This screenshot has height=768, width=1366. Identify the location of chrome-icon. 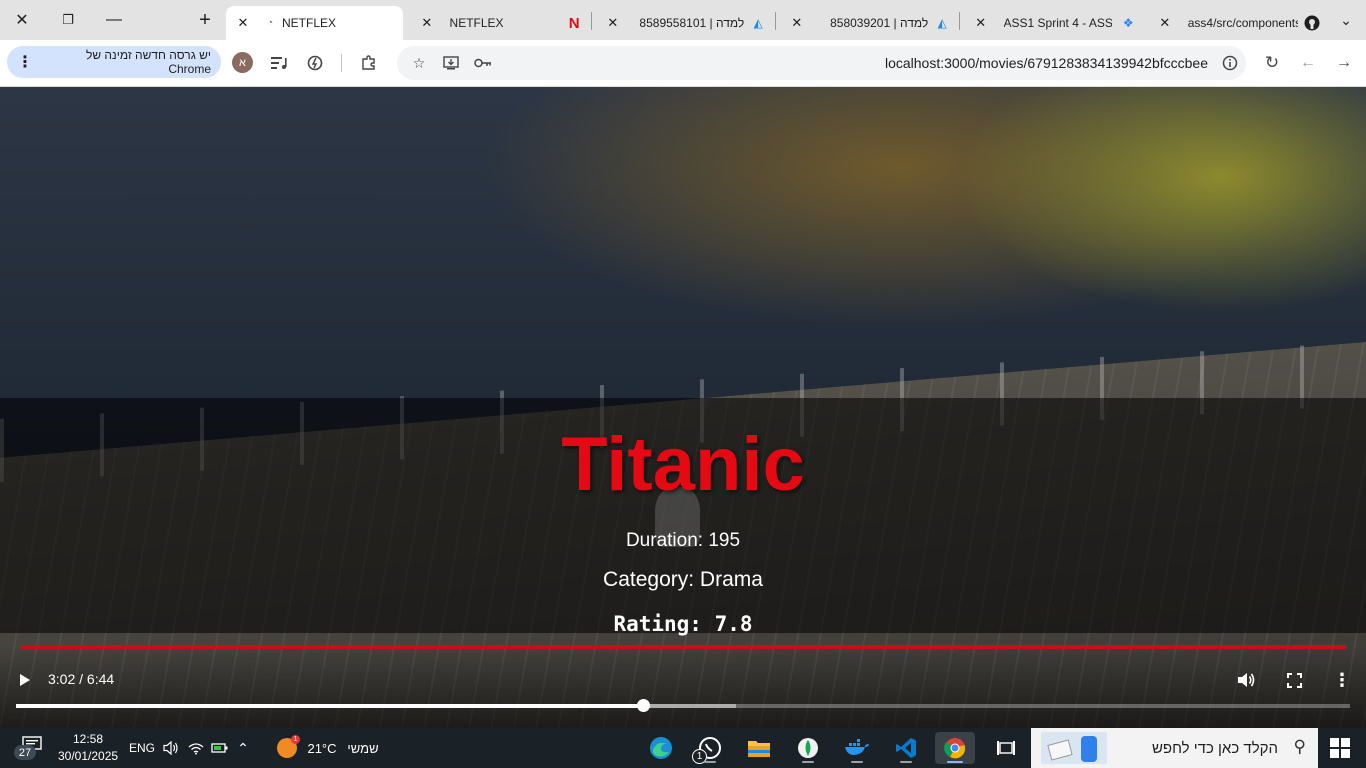
(955, 748).